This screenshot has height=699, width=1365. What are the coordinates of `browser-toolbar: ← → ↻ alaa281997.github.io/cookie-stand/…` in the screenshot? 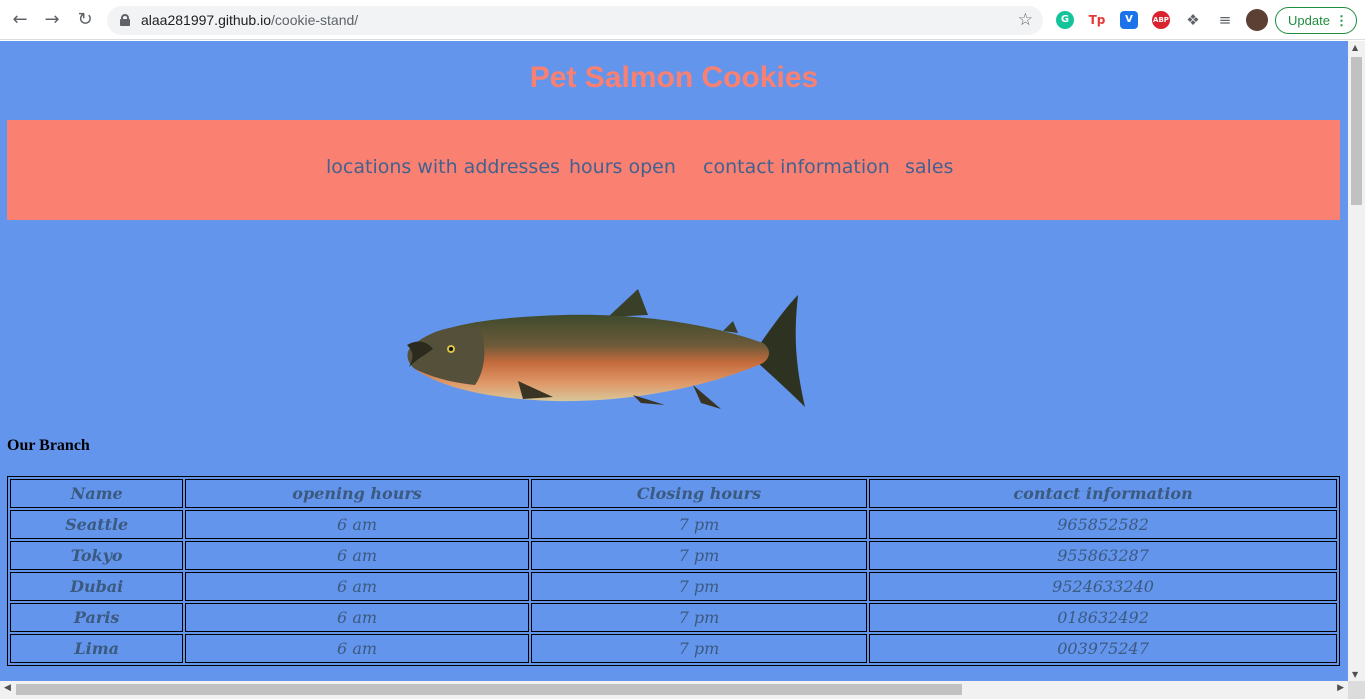 It's located at (682, 20).